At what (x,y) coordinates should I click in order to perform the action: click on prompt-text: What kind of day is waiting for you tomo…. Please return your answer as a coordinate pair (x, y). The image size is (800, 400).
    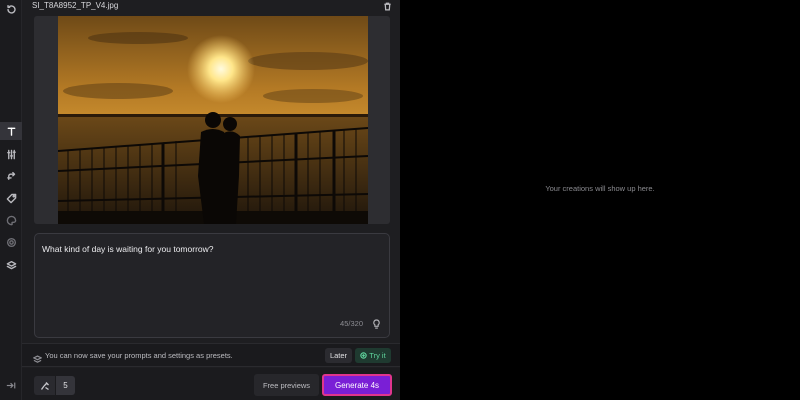
    Looking at the image, I should click on (128, 249).